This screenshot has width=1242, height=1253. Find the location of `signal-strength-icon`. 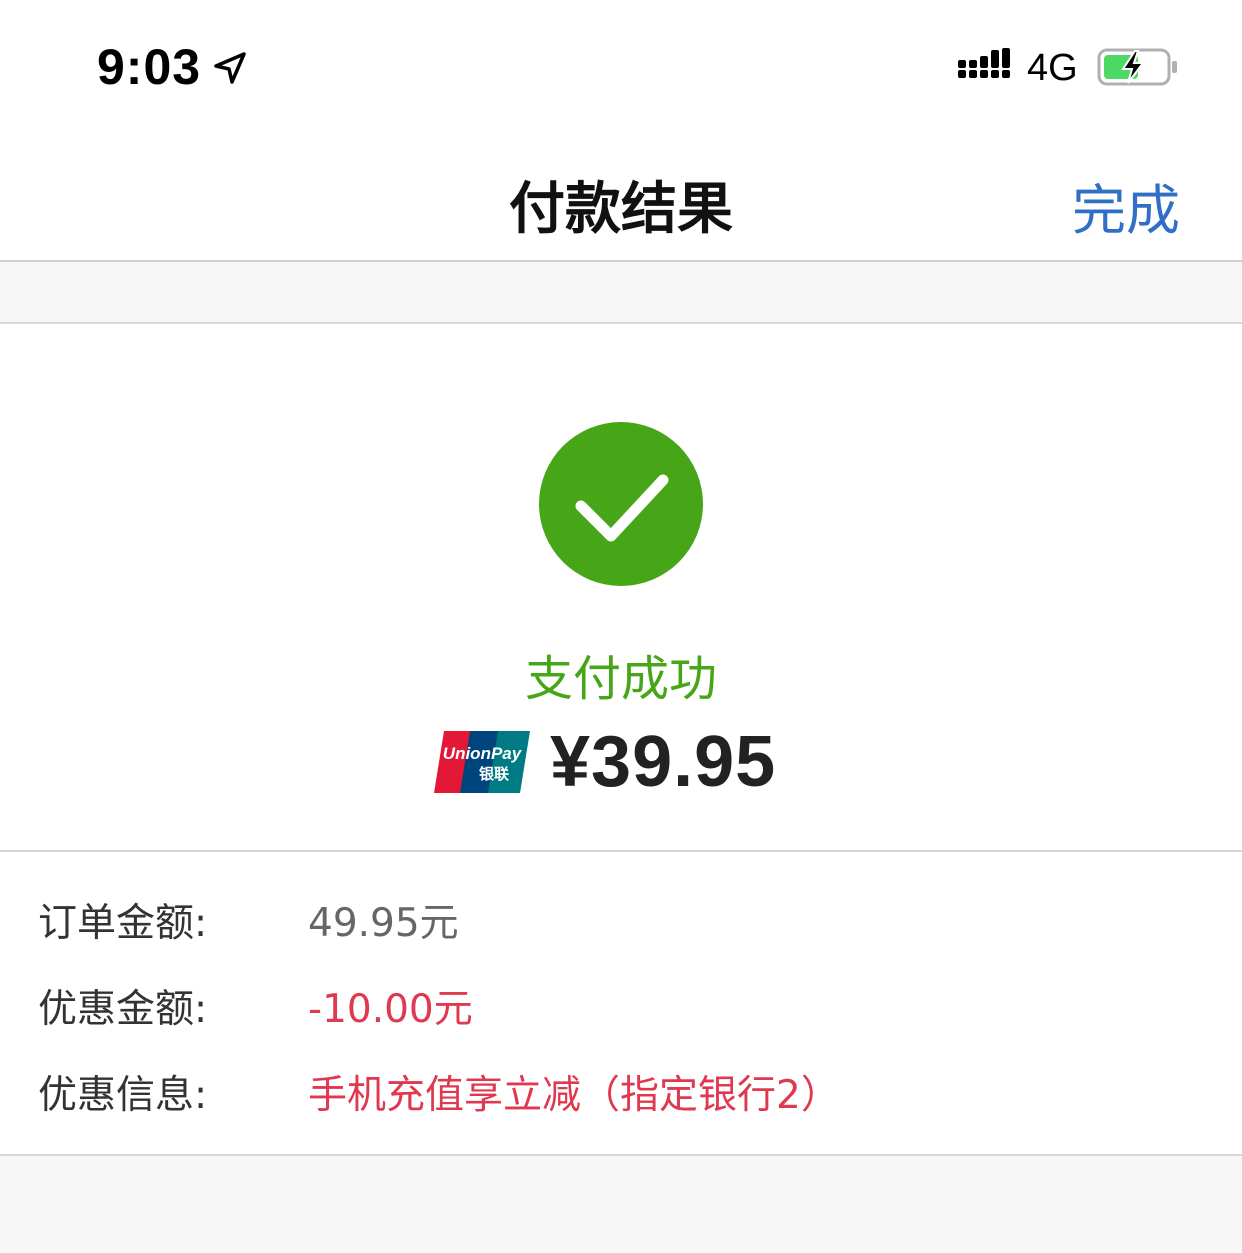

signal-strength-icon is located at coordinates (984, 63).